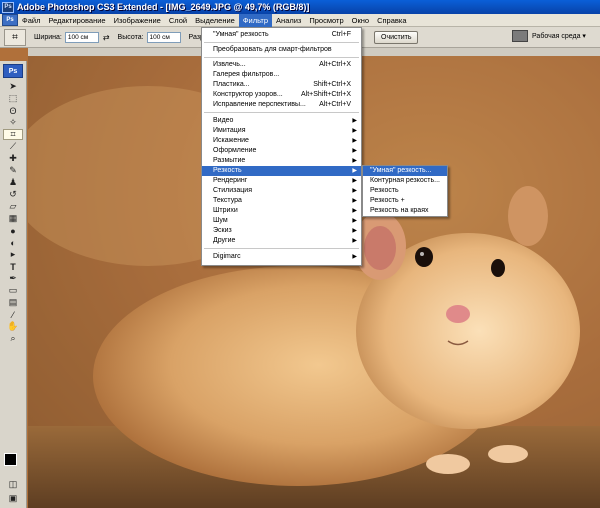 The height and width of the screenshot is (508, 600). What do you see at coordinates (13, 98) in the screenshot?
I see `marquee-icon: ⬚` at bounding box center [13, 98].